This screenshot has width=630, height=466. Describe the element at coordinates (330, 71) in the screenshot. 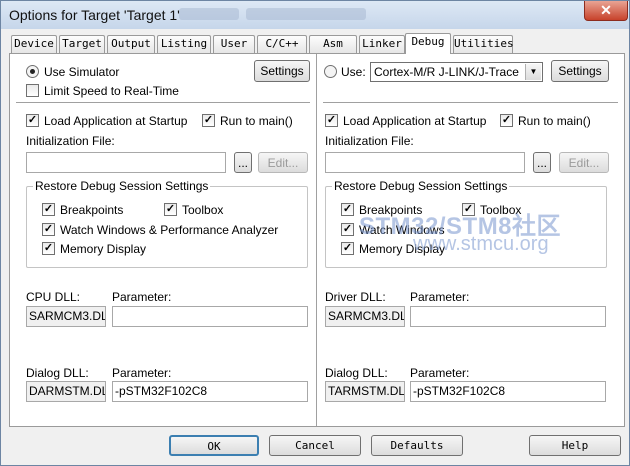

I see `use-target-radio` at that location.